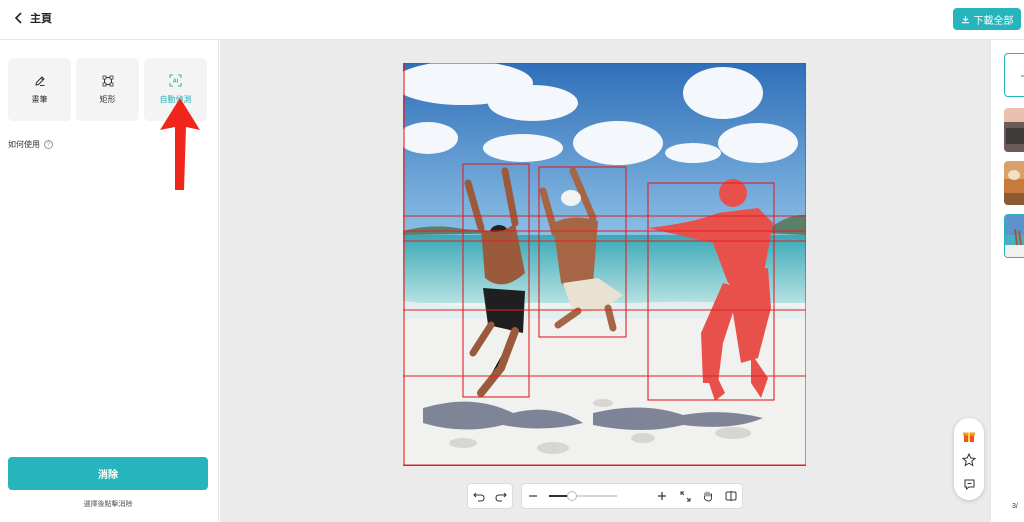 This screenshot has width=1024, height=522. I want to click on gift-button, so click(969, 436).